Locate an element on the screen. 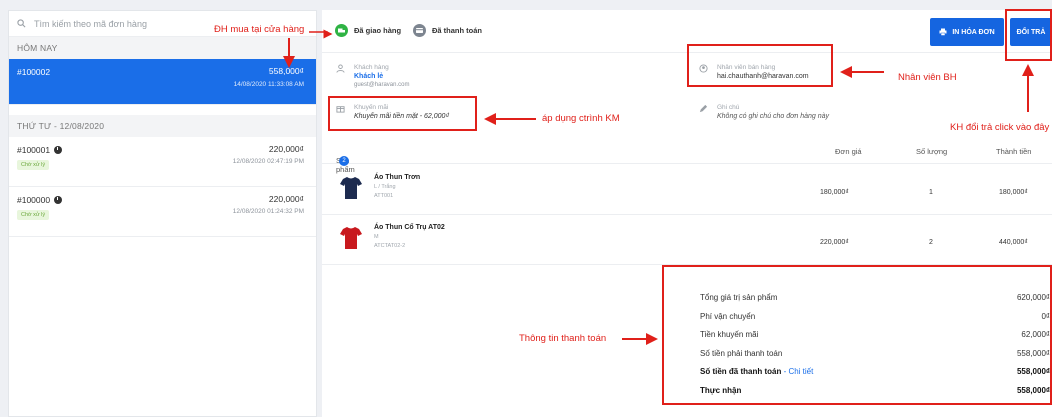 This screenshot has height=417, width=1052. annotation-box-return is located at coordinates (1028, 35).